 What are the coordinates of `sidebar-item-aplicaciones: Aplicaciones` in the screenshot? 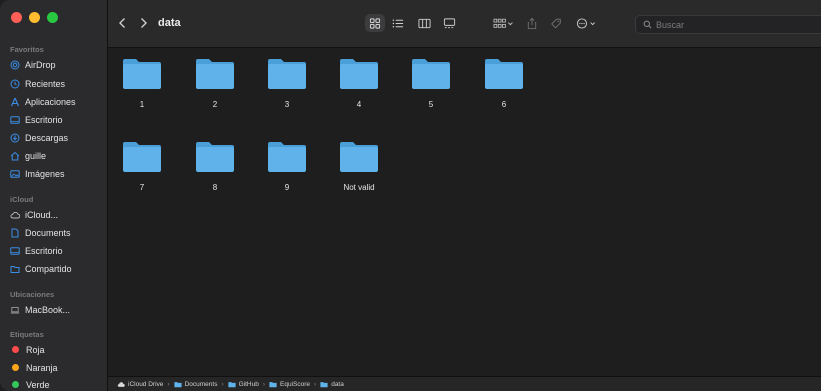 It's located at (43, 101).